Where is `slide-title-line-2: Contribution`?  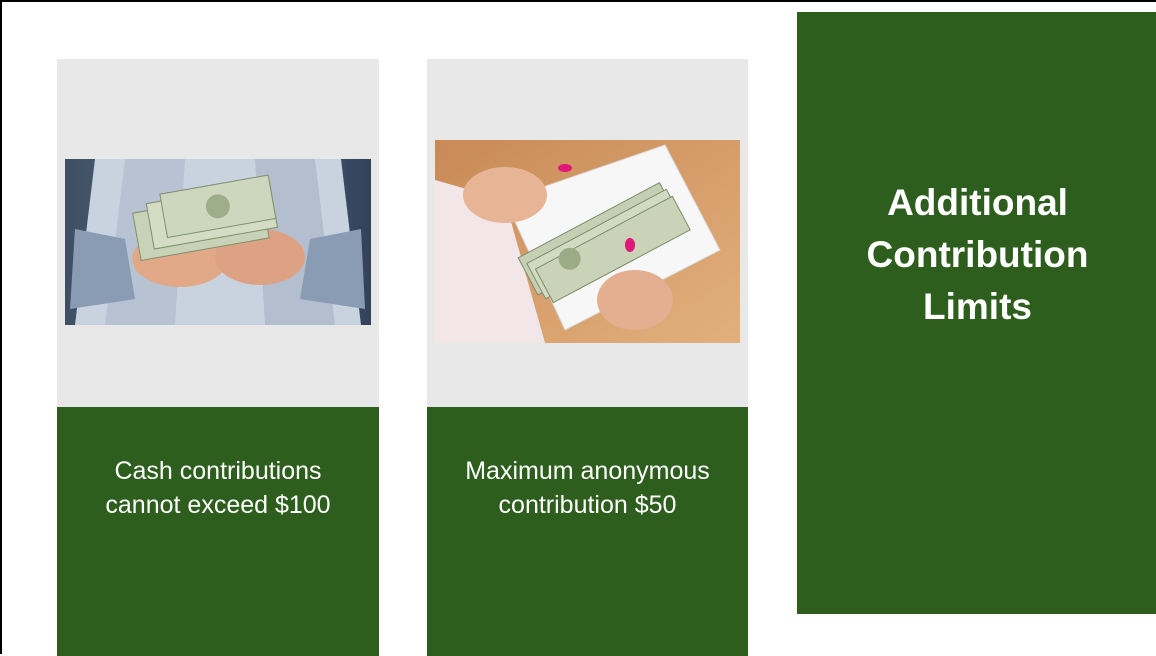 slide-title-line-2: Contribution is located at coordinates (977, 254).